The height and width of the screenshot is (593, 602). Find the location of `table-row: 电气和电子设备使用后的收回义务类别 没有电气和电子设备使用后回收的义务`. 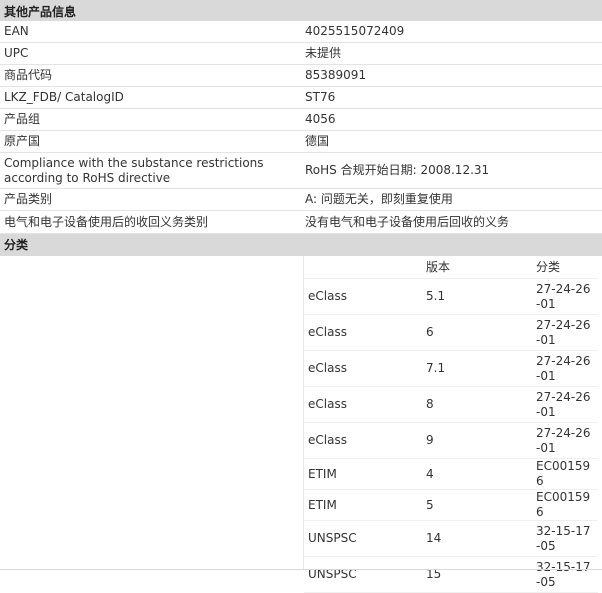

table-row: 电气和电子设备使用后的收回义务类别 没有电气和电子设备使用后回收的义务 is located at coordinates (301, 222).